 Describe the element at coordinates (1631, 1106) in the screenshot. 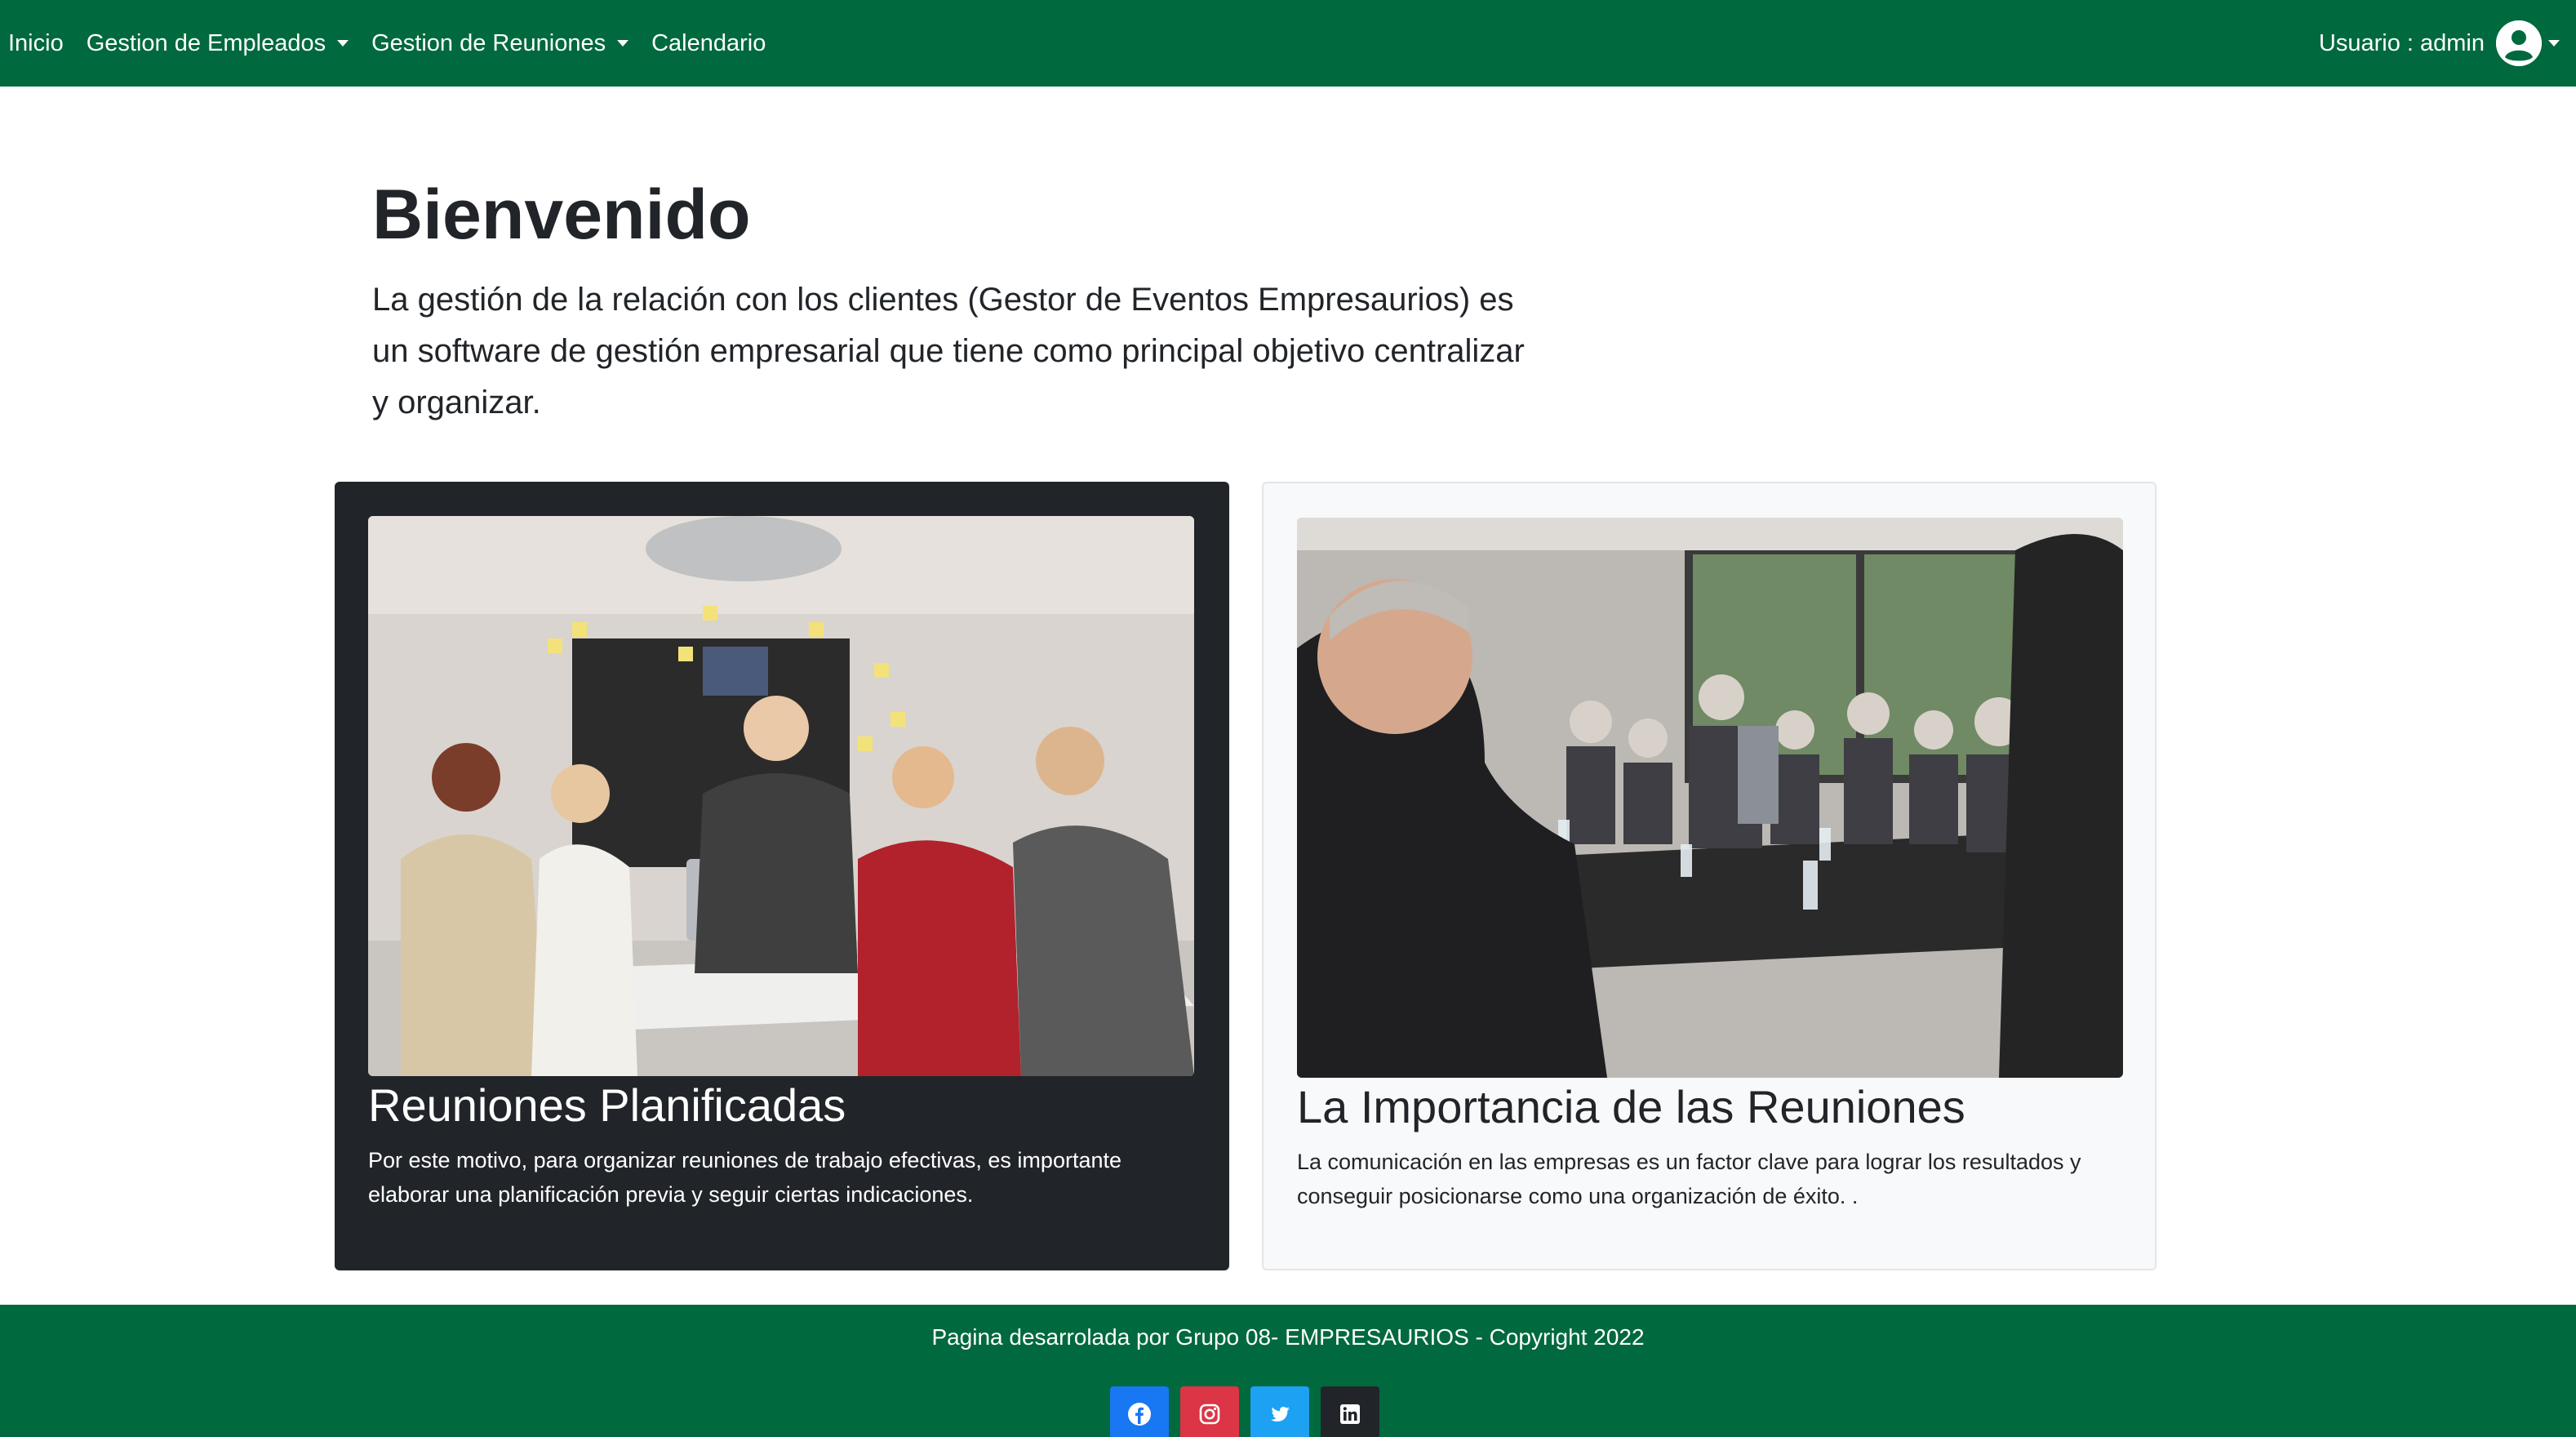

I see `card-title: La Importancia de las Reuniones` at that location.